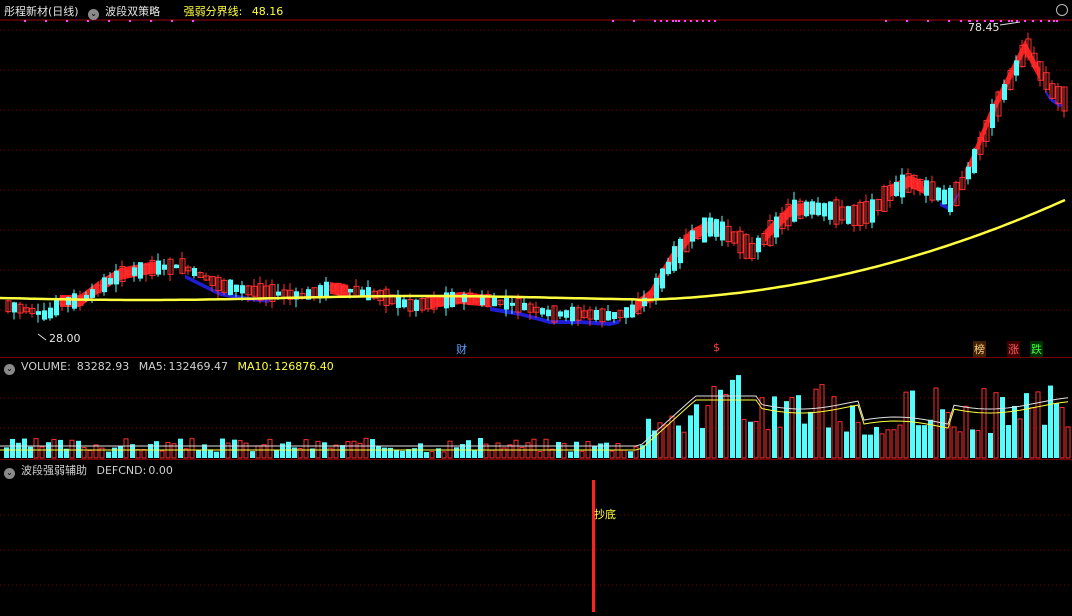  I want to click on ma10-value: 126876.40, so click(304, 366).